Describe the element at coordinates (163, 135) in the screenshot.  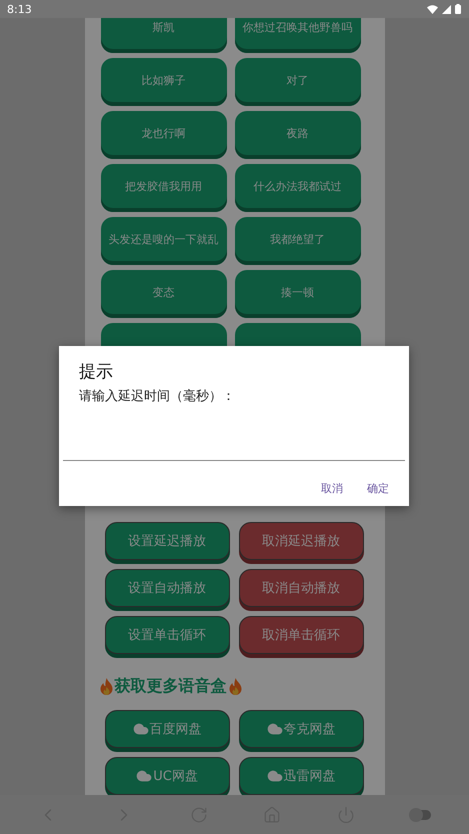
I see `voice-button: 龙也行啊` at that location.